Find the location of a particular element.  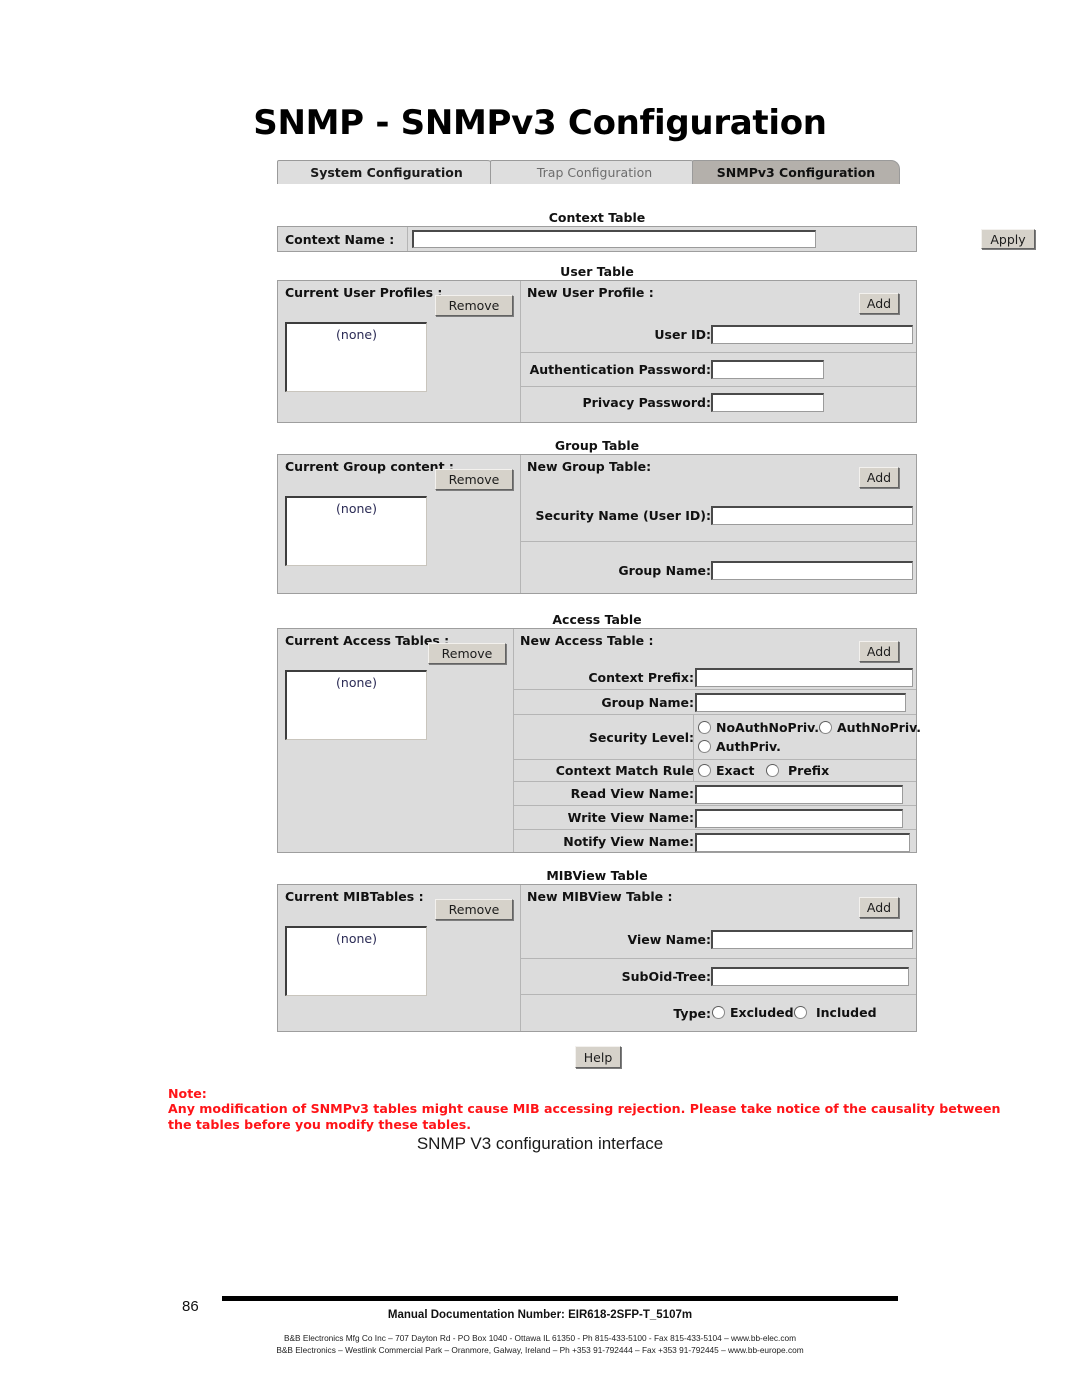

type-option-1-label: Included is located at coordinates (846, 1012).